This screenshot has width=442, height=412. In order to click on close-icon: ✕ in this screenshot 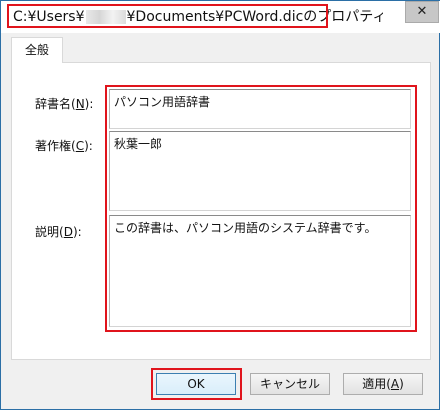, I will do `click(422, 11)`.